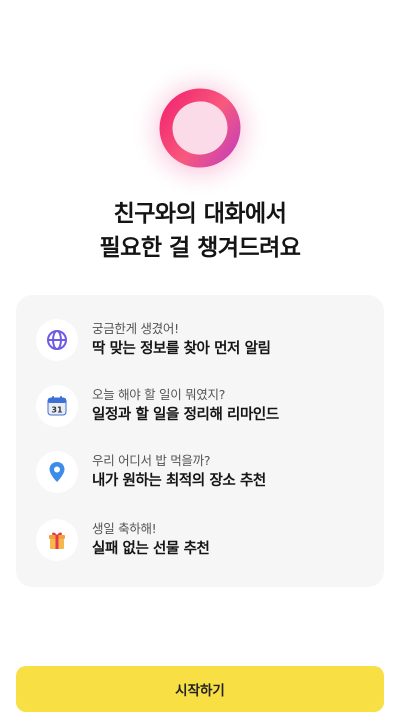  I want to click on feature-subtitle: 오늘 해야 할 일이 뭐였지?, so click(159, 394).